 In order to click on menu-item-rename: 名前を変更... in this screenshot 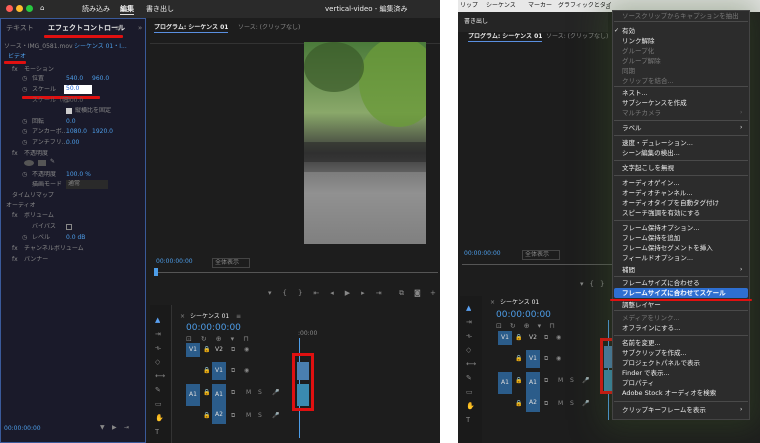, I will do `click(641, 343)`.